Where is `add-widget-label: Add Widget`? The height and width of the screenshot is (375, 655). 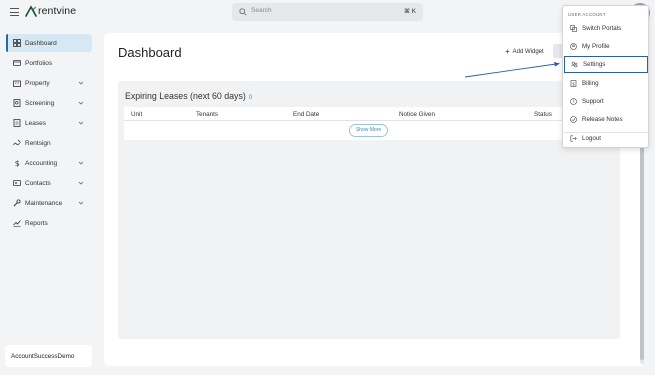 add-widget-label: Add Widget is located at coordinates (528, 51).